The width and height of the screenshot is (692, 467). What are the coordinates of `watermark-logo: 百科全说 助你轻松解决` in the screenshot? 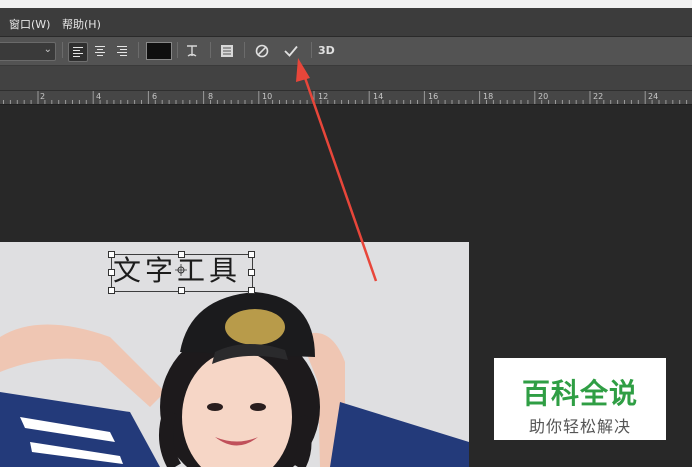 It's located at (580, 399).